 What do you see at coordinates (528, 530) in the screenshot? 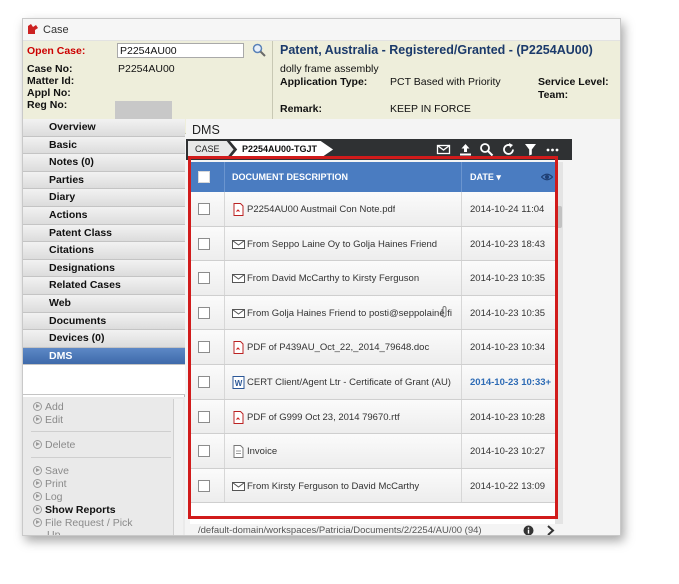
I see `info-icon` at bounding box center [528, 530].